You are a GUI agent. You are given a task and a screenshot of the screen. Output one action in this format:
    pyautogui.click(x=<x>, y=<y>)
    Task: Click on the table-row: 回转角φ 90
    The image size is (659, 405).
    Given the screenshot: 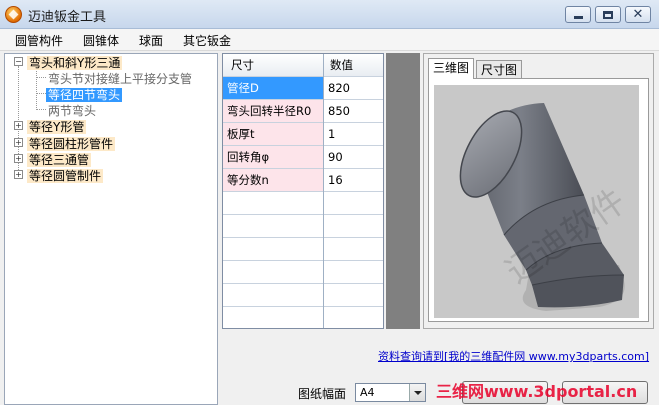 What is the action you would take?
    pyautogui.click(x=303, y=157)
    